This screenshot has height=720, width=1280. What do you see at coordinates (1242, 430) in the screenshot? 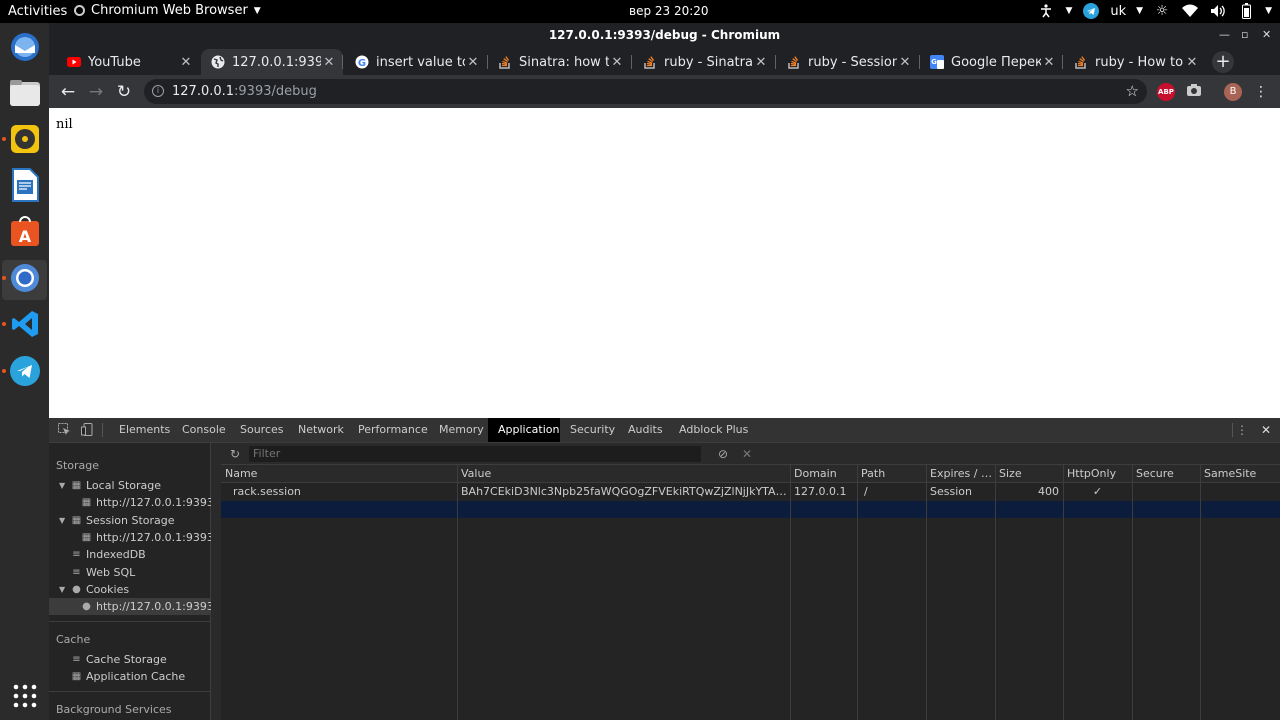
I see `devtools-menu-dots-icon: ⋮` at bounding box center [1242, 430].